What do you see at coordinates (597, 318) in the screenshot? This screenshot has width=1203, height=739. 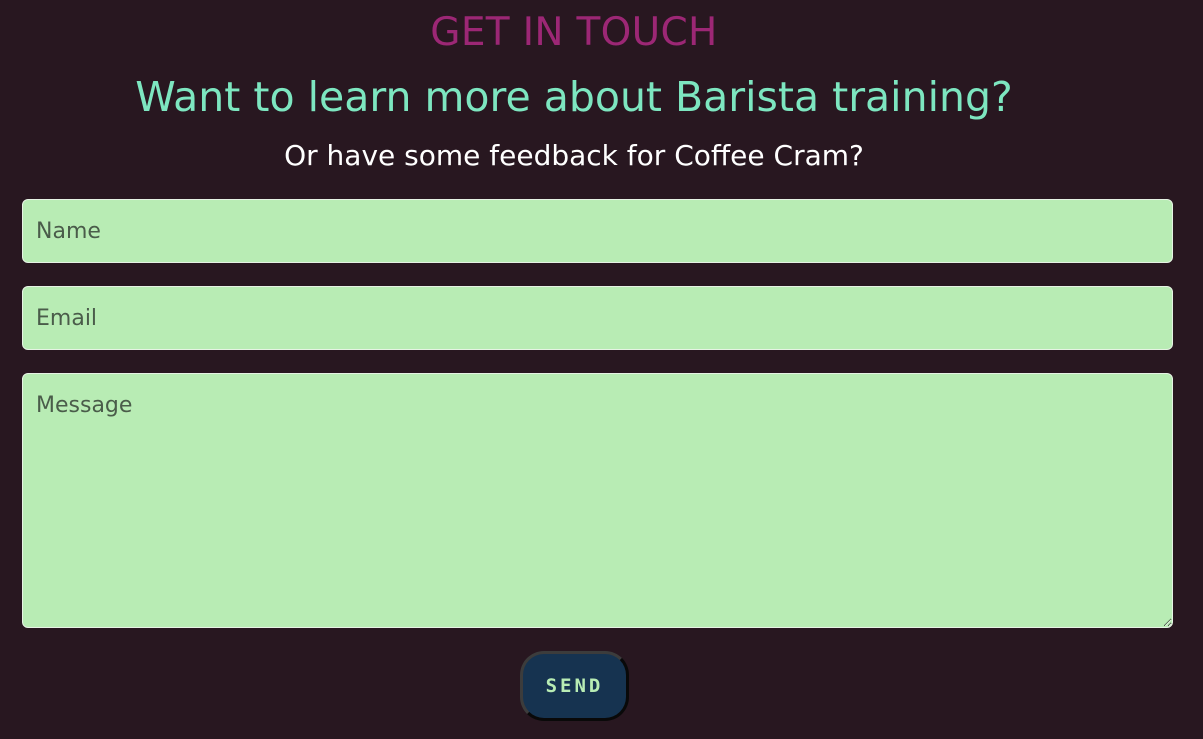 I see `email-input` at bounding box center [597, 318].